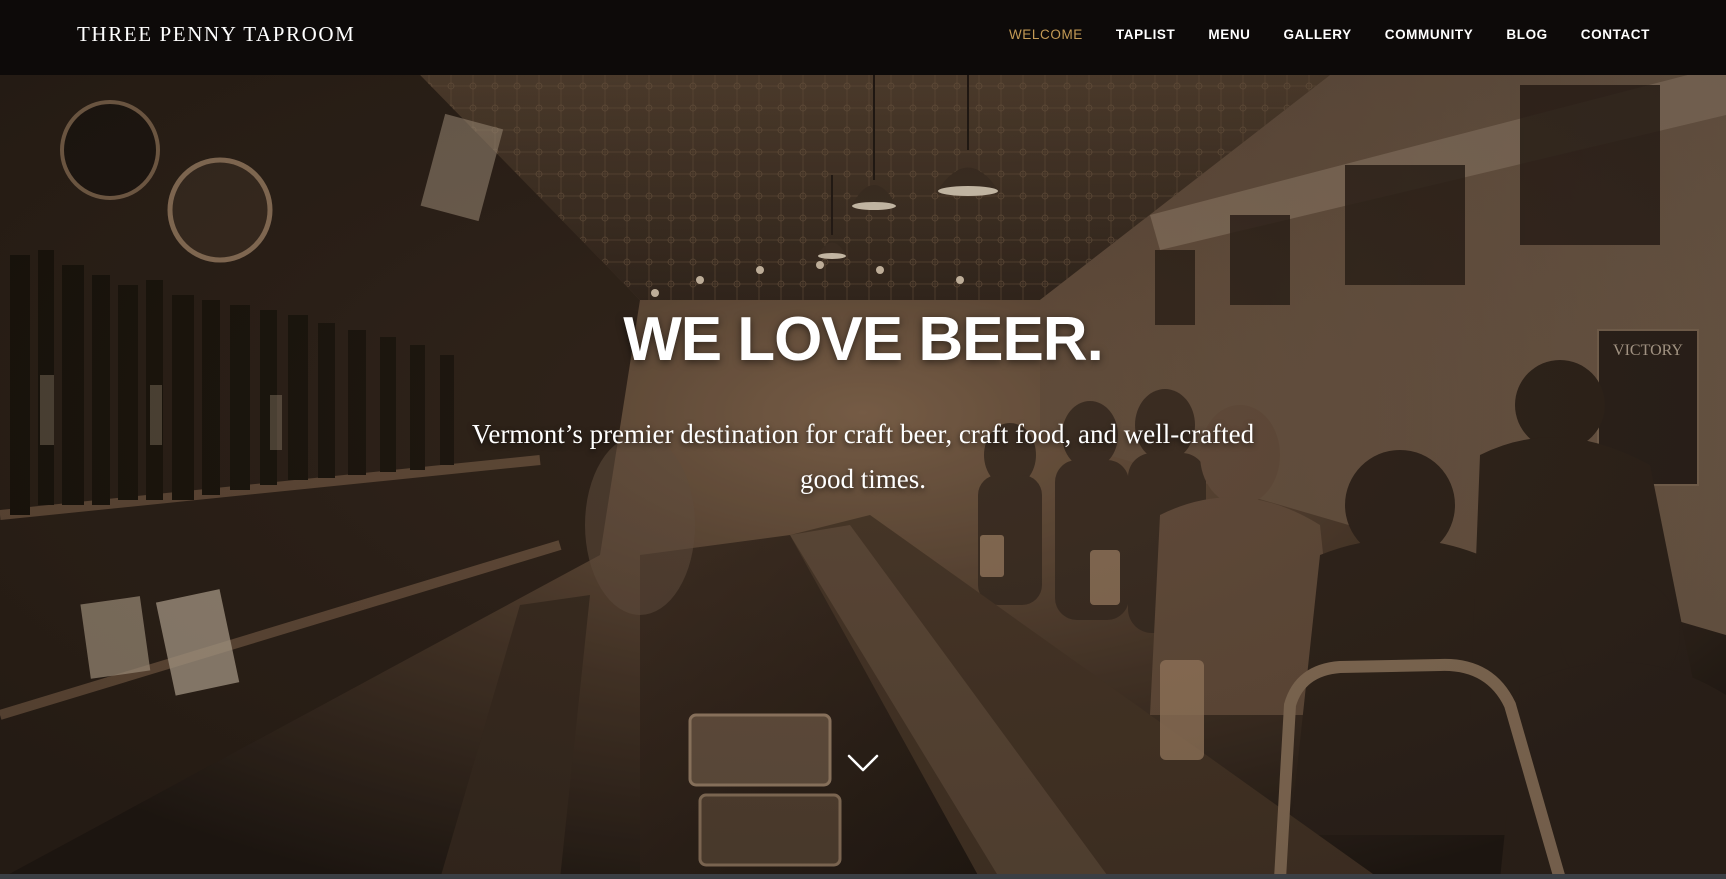  Describe the element at coordinates (1046, 34) in the screenshot. I see `nav-item-welcome: WELCOME` at that location.